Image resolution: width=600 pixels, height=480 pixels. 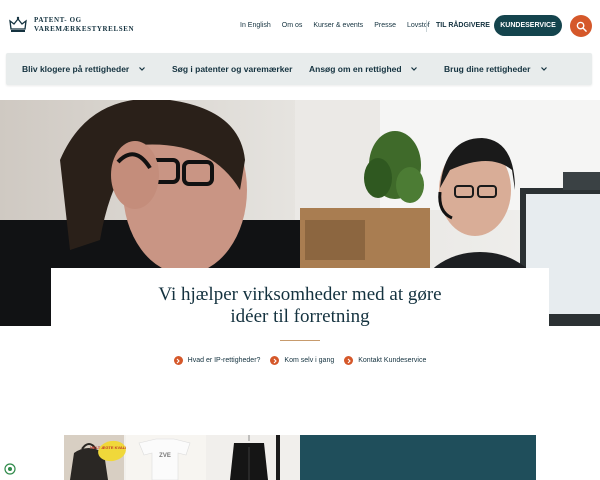 I want to click on hero-link-kom-i-gang: Kom selv i gang, so click(x=302, y=360).